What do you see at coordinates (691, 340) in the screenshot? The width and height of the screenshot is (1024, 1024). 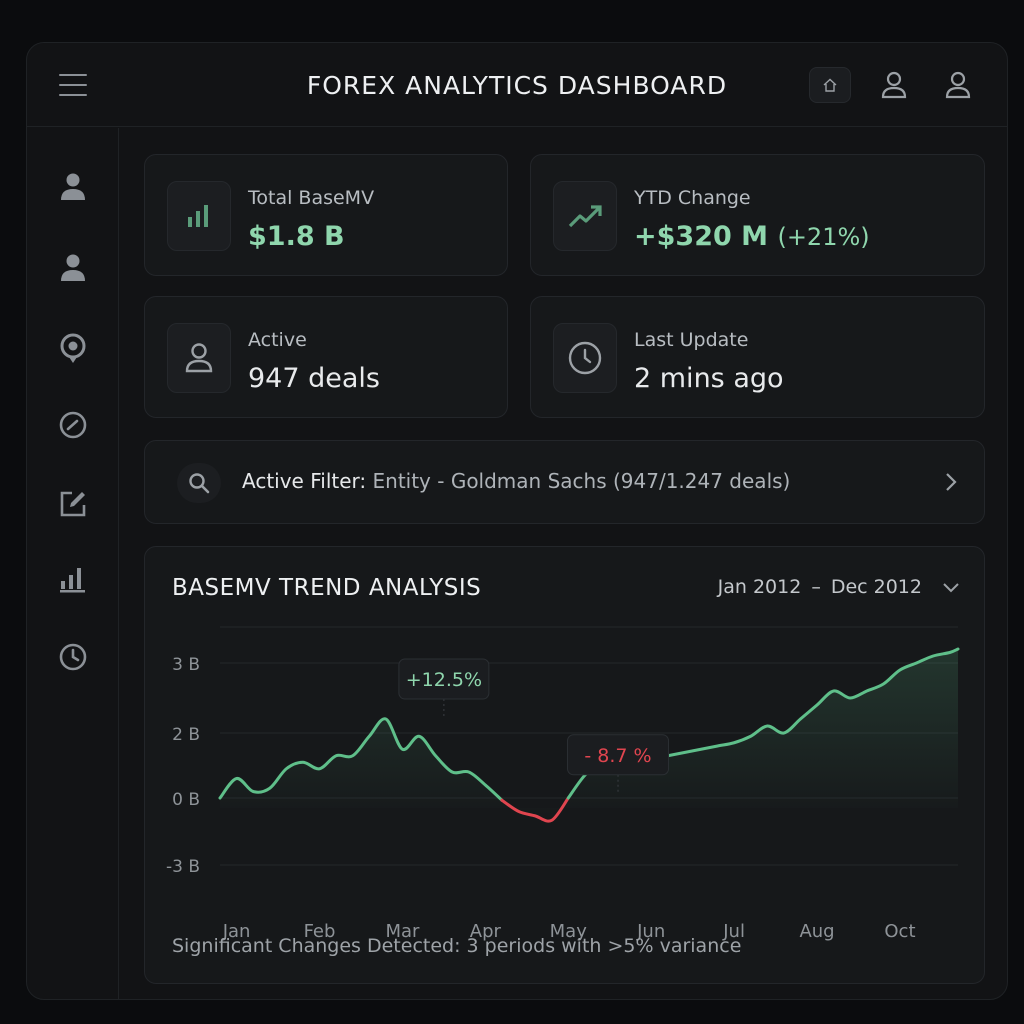 I see `stat-label: Last Update` at bounding box center [691, 340].